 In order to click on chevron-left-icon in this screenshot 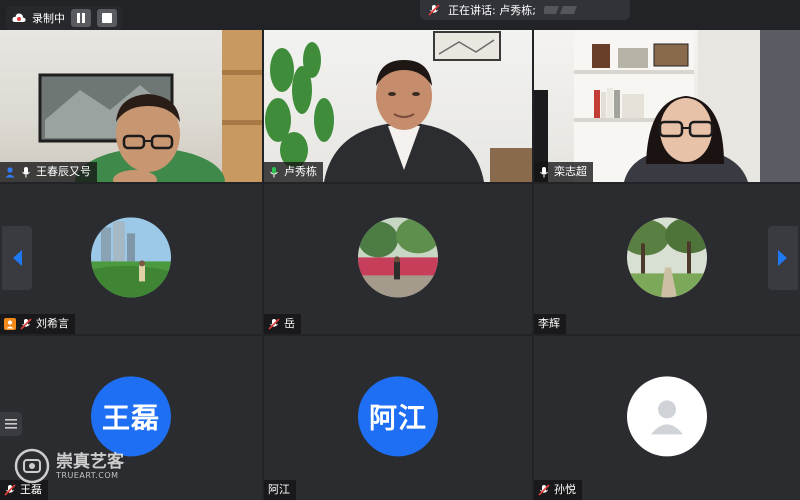, I will do `click(17, 258)`.